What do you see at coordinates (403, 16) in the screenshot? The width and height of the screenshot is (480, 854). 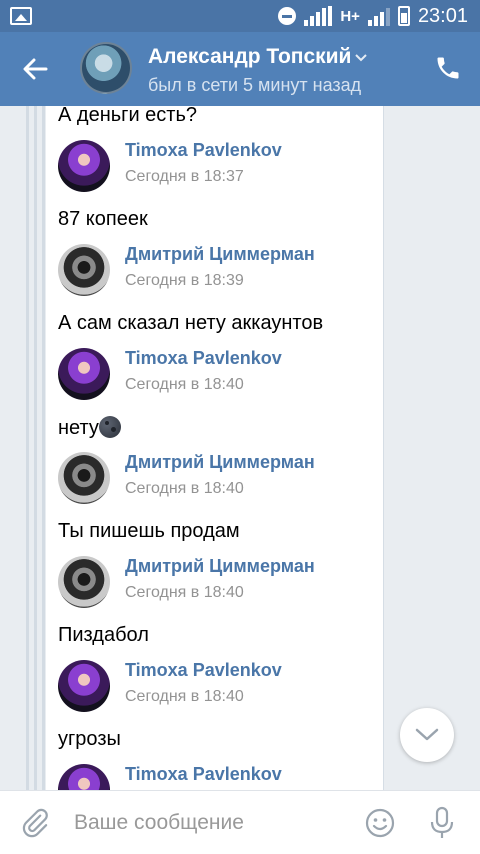 I see `battery-icon` at bounding box center [403, 16].